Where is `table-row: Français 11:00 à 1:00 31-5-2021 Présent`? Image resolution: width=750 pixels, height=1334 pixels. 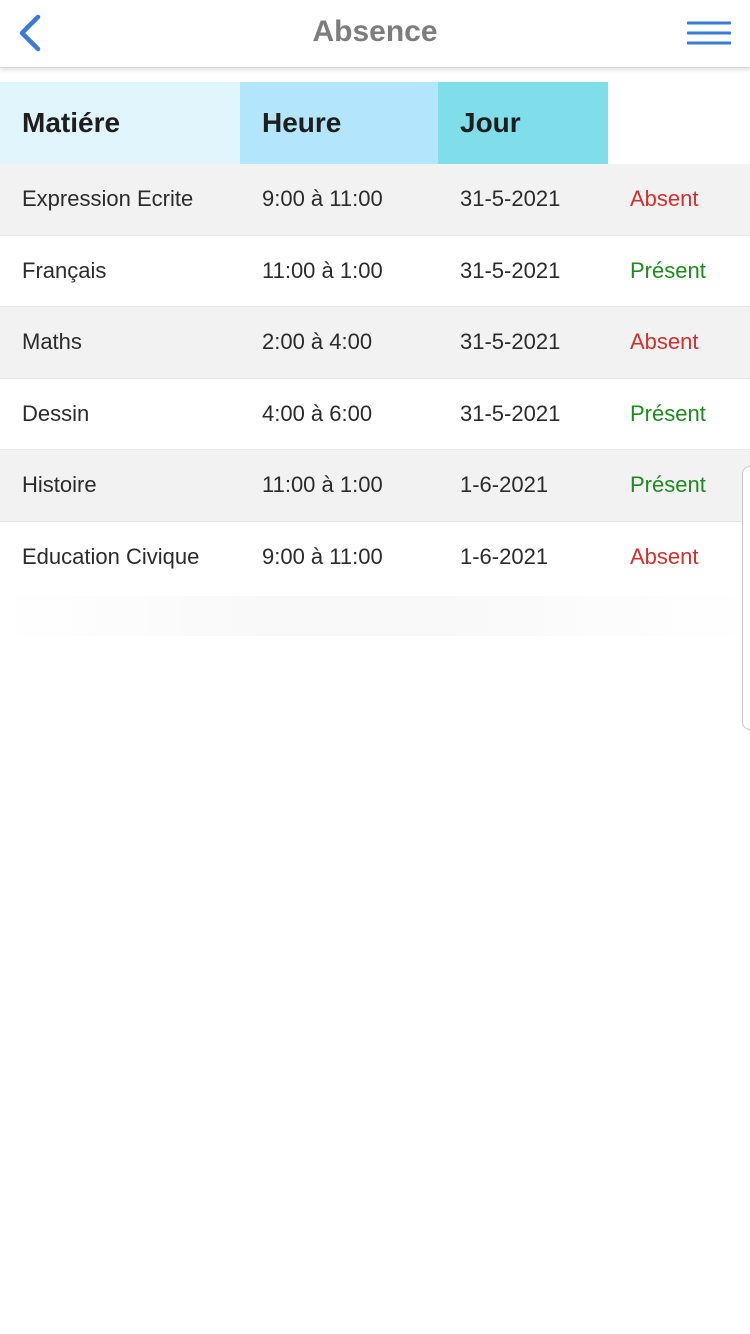 table-row: Français 11:00 à 1:00 31-5-2021 Présent is located at coordinates (375, 271).